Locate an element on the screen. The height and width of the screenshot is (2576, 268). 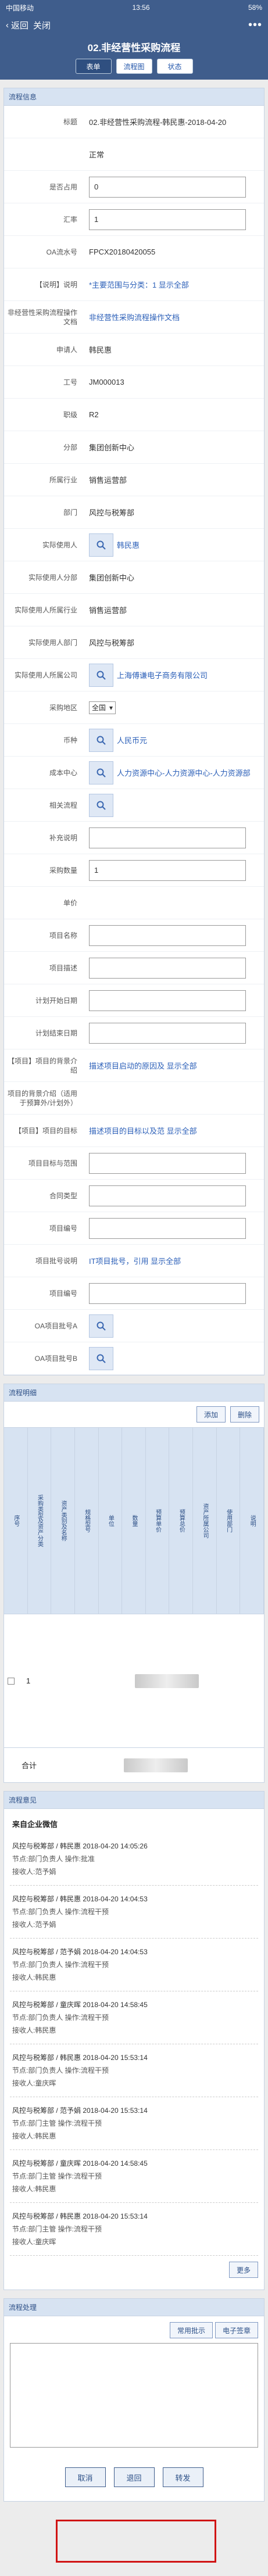
info-row: 实际使用人所属行业 销售运营部 is located at coordinates (134, 610).